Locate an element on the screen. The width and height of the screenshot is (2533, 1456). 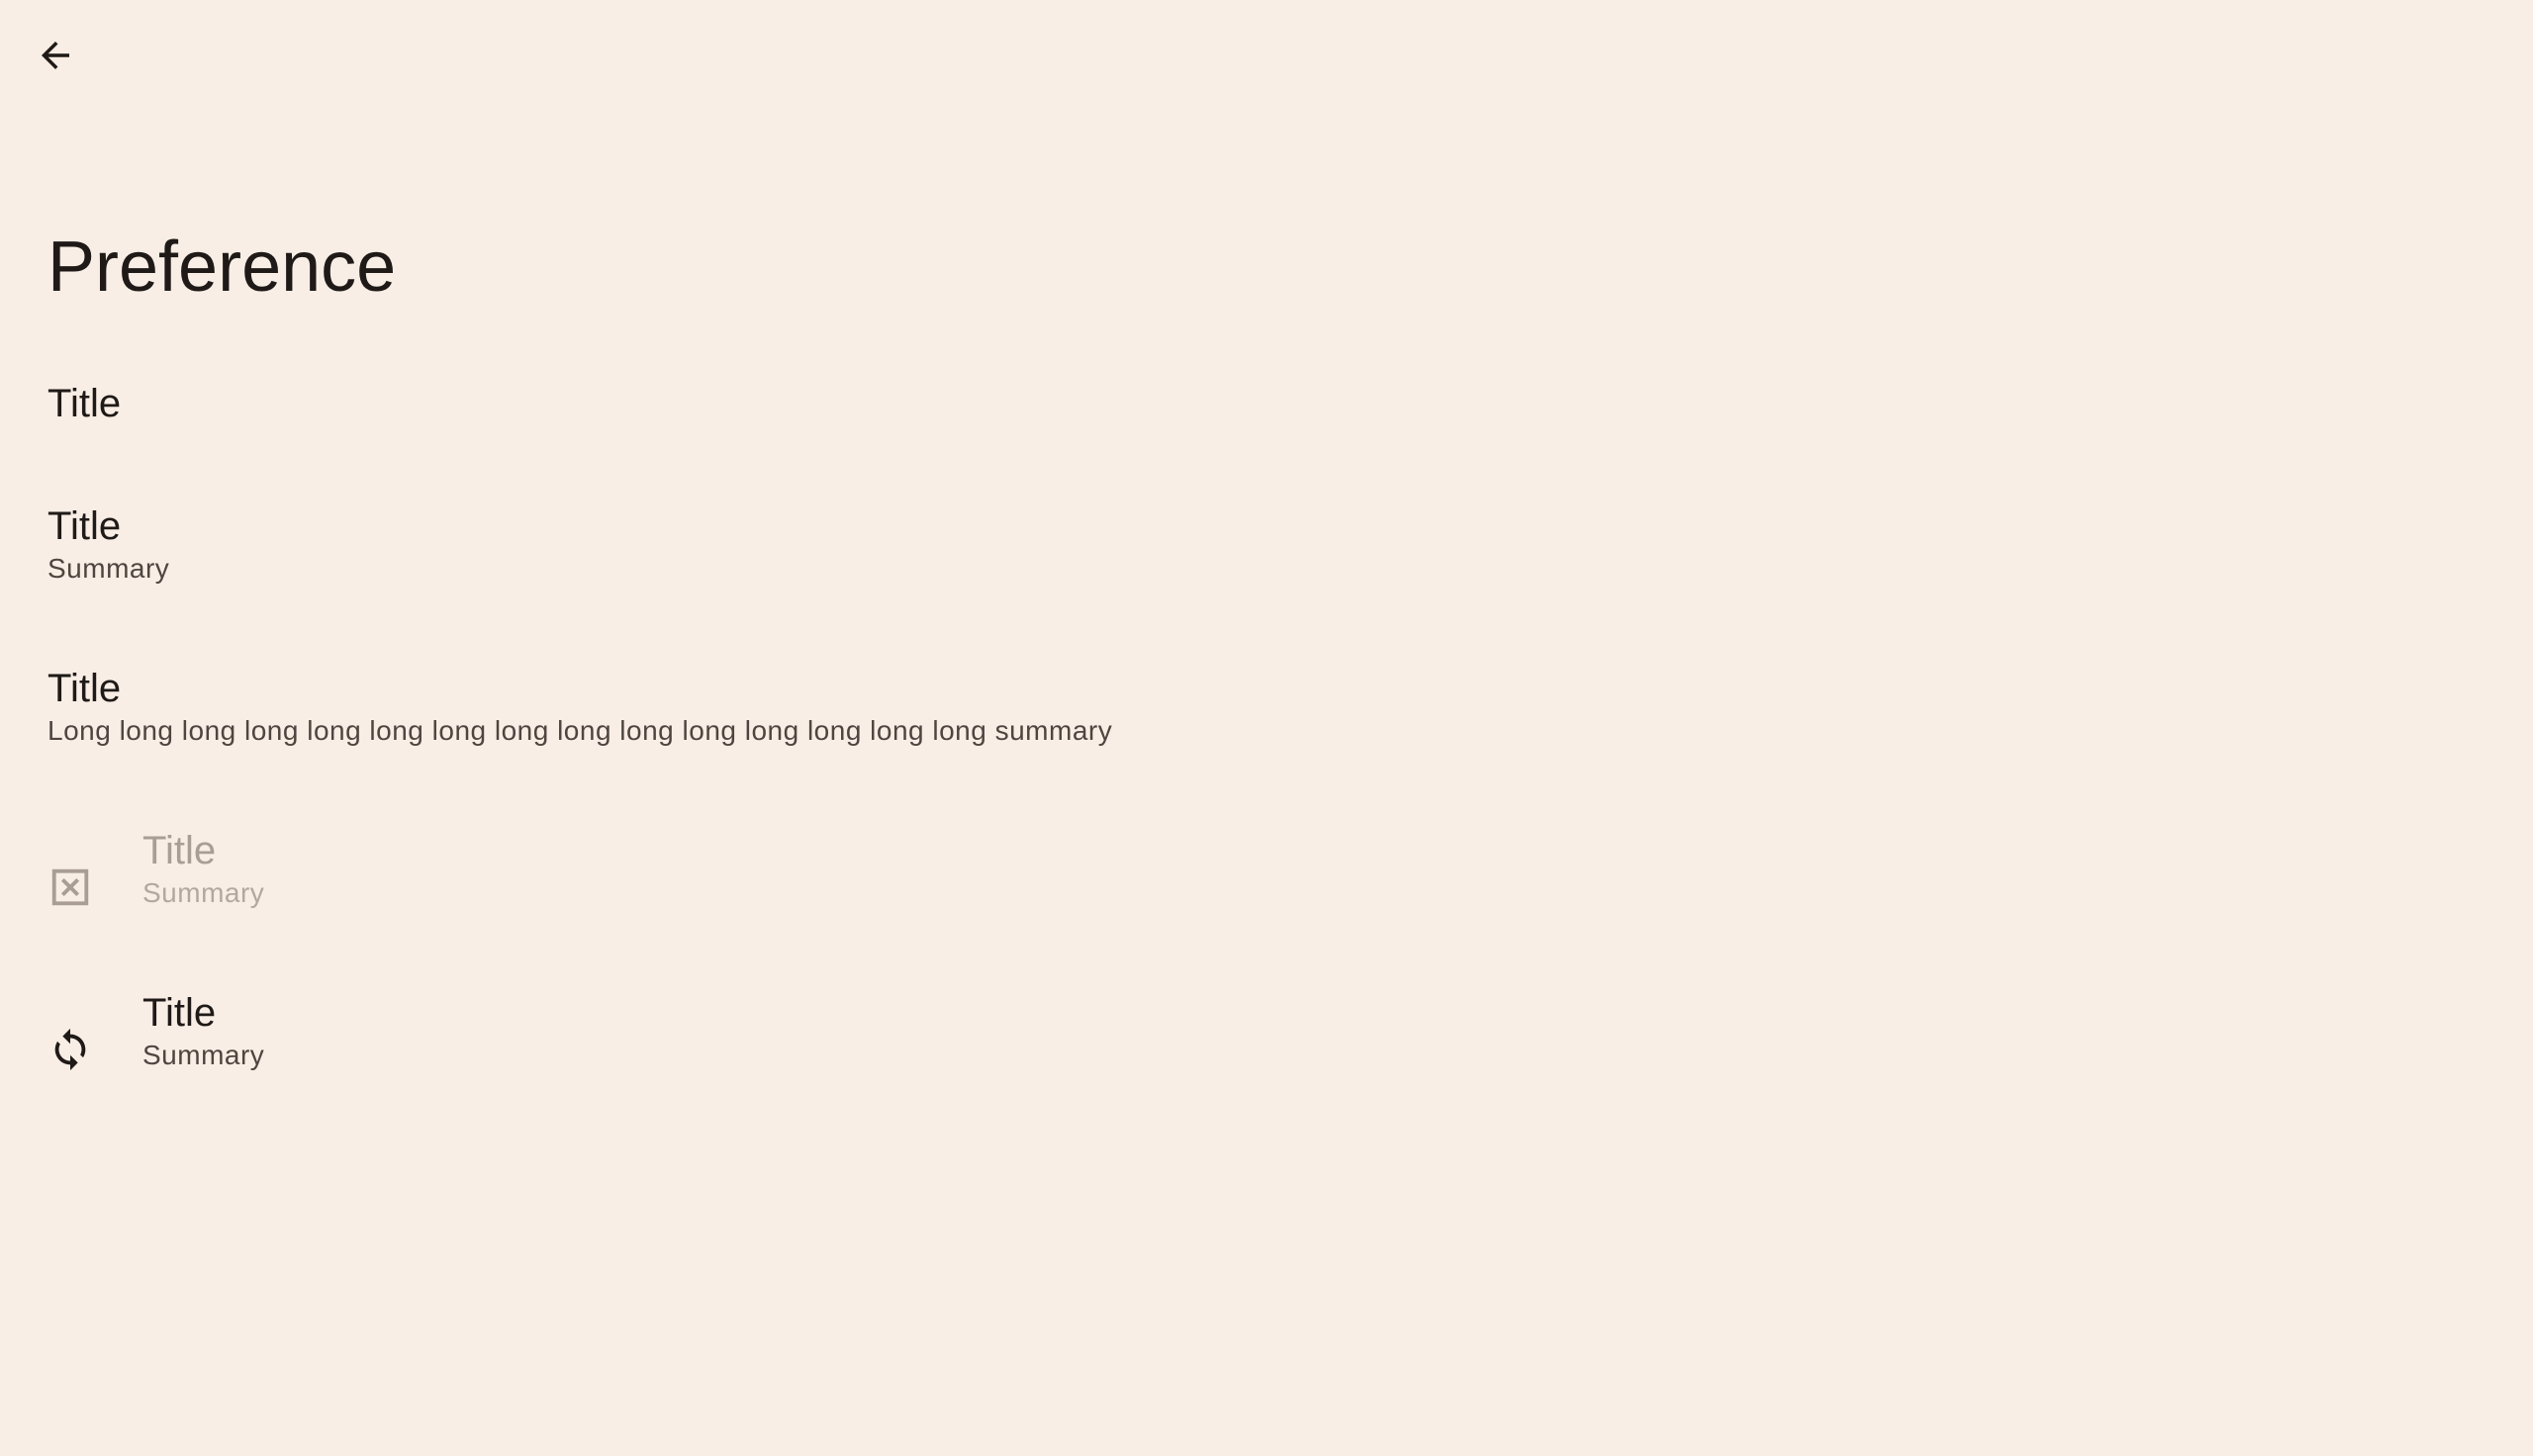
arrow-back-icon is located at coordinates (55, 55).